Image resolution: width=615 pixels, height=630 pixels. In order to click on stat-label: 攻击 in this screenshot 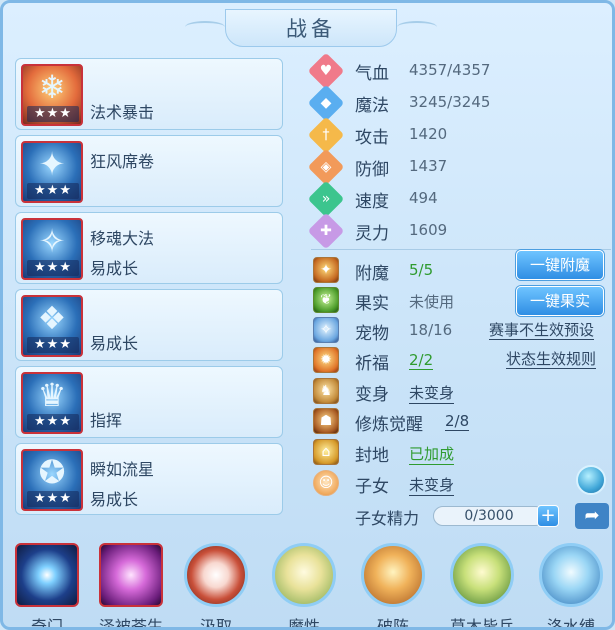, I will do `click(372, 138)`.